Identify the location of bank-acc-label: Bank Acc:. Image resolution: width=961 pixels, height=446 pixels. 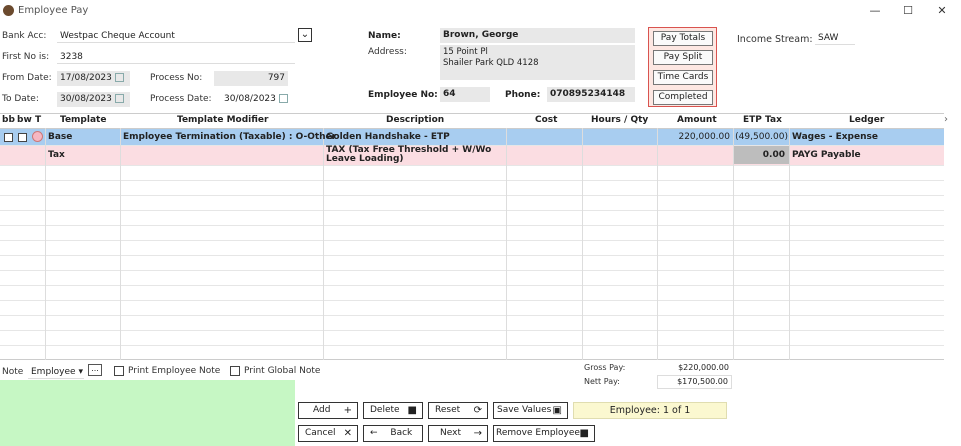
(24, 36).